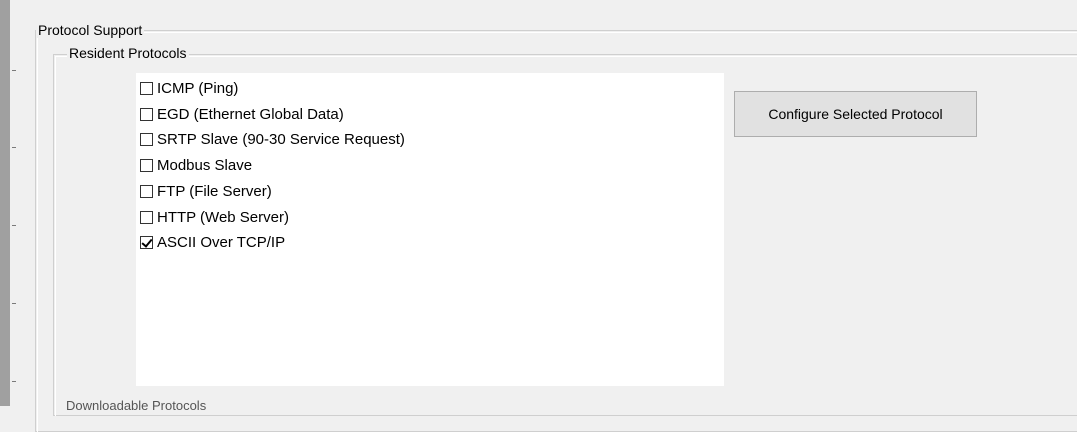 This screenshot has height=432, width=1077. I want to click on protocol-item-ftp: FTP (File Server), so click(206, 191).